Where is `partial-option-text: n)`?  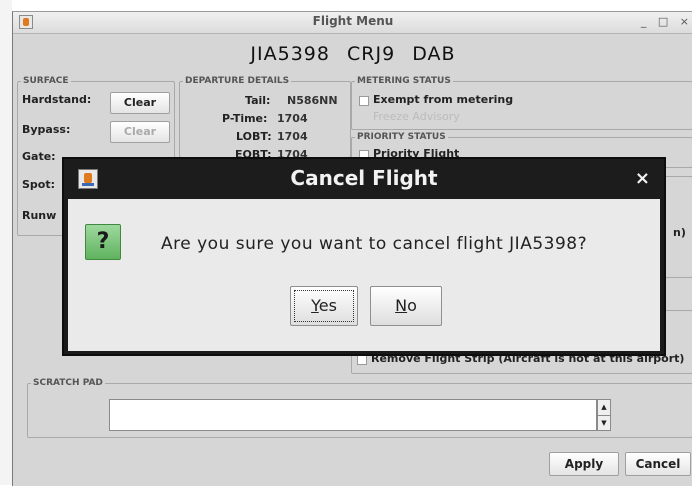 partial-option-text: n) is located at coordinates (679, 232).